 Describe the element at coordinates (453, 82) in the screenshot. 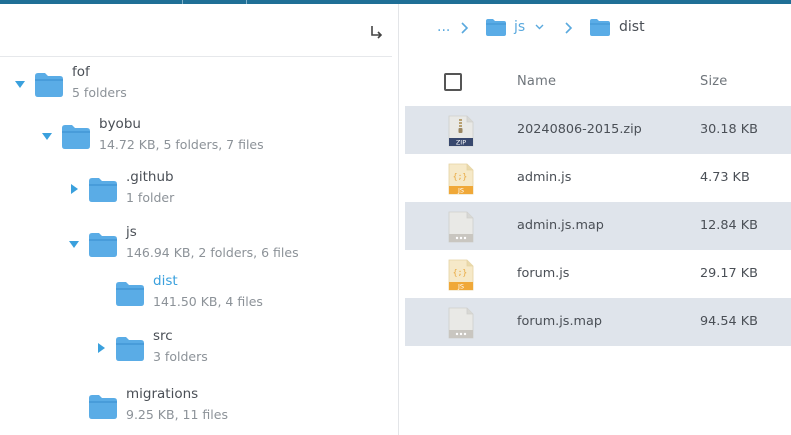

I see `select-all-checkbox` at that location.